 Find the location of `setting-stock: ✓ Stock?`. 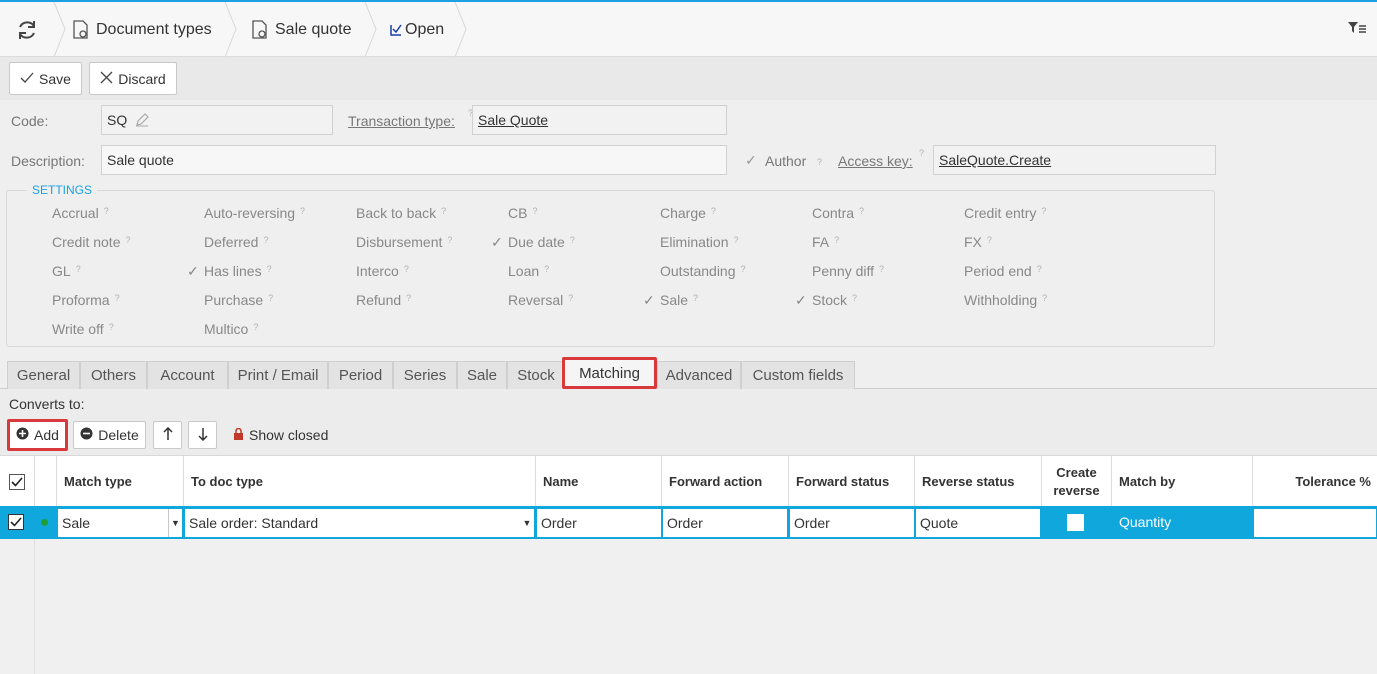

setting-stock: ✓ Stock? is located at coordinates (826, 300).